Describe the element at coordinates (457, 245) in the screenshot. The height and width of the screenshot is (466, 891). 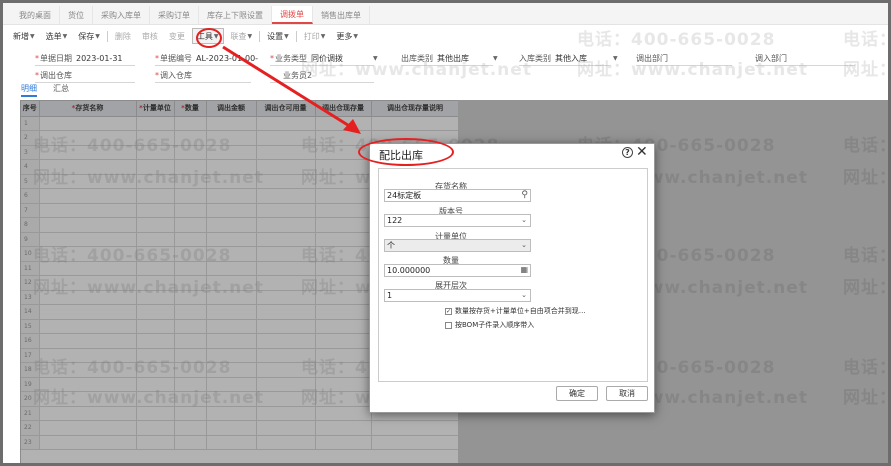
I see `unit-select: 个 ⌄` at that location.